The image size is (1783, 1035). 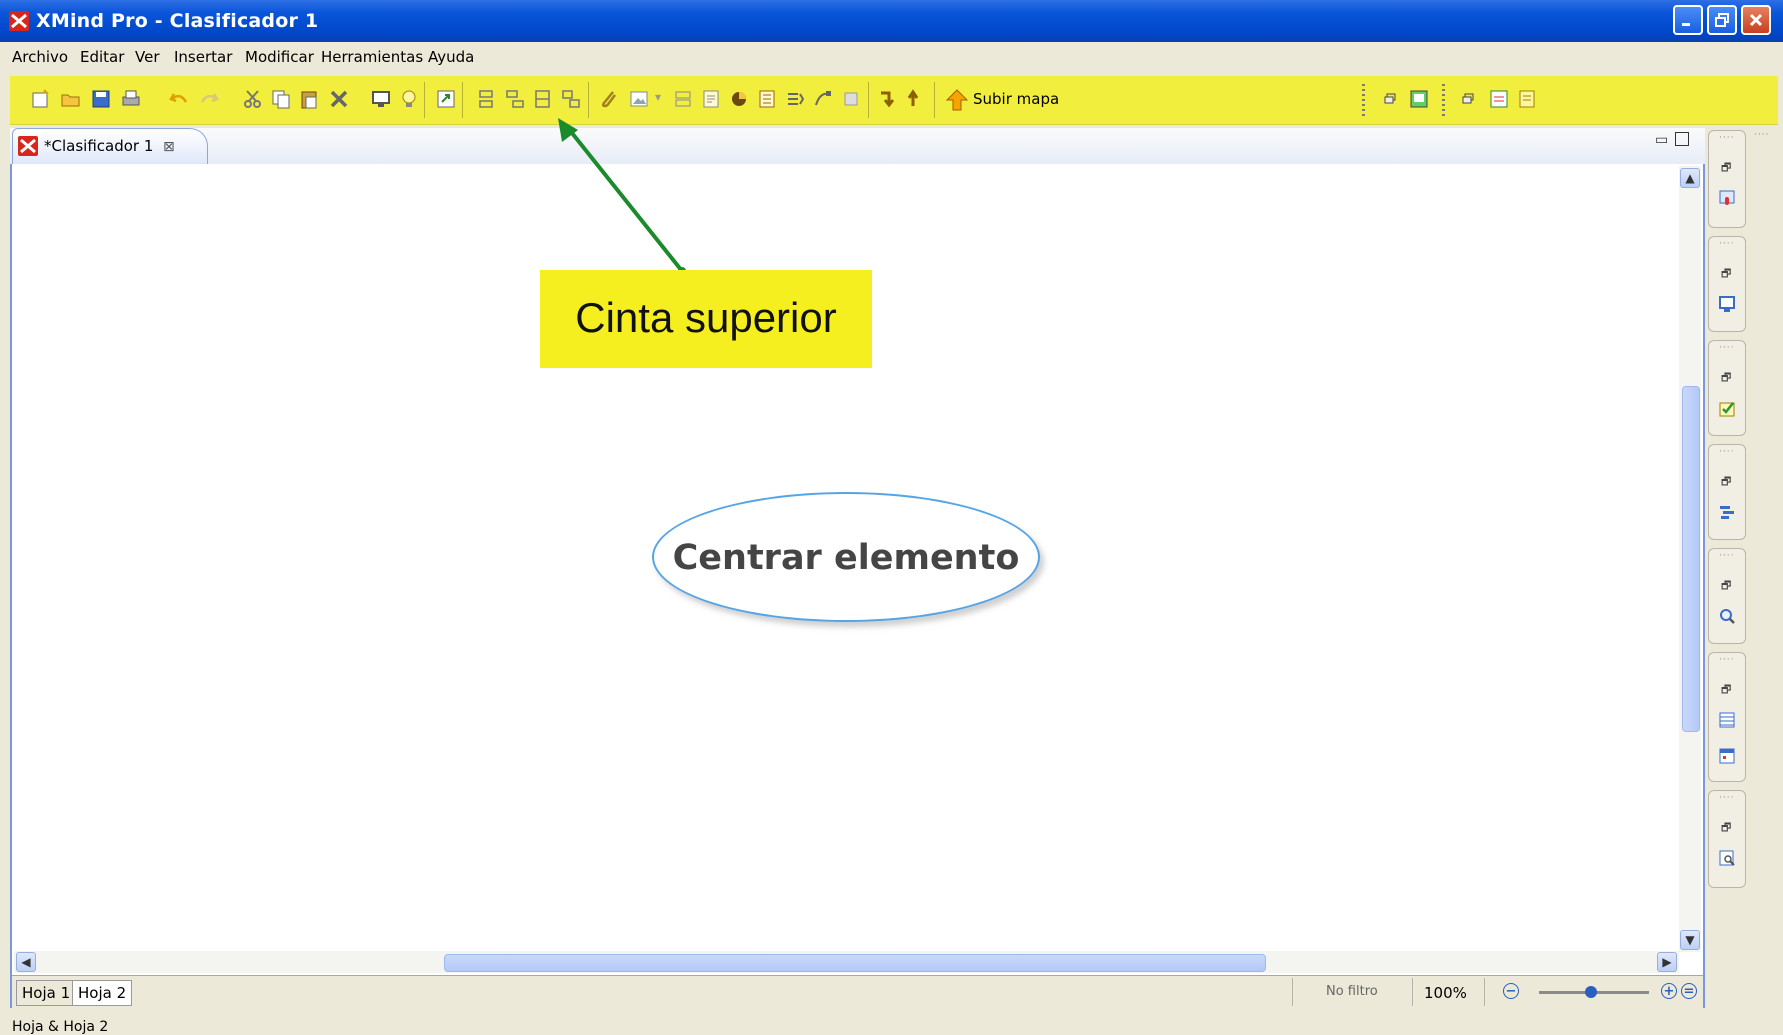 What do you see at coordinates (1727, 616) in the screenshot?
I see `search-icon` at bounding box center [1727, 616].